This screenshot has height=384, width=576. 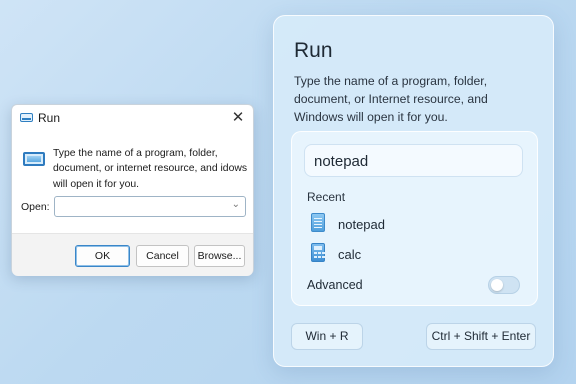 What do you see at coordinates (409, 255) in the screenshot?
I see `recent-item-calc: calc` at bounding box center [409, 255].